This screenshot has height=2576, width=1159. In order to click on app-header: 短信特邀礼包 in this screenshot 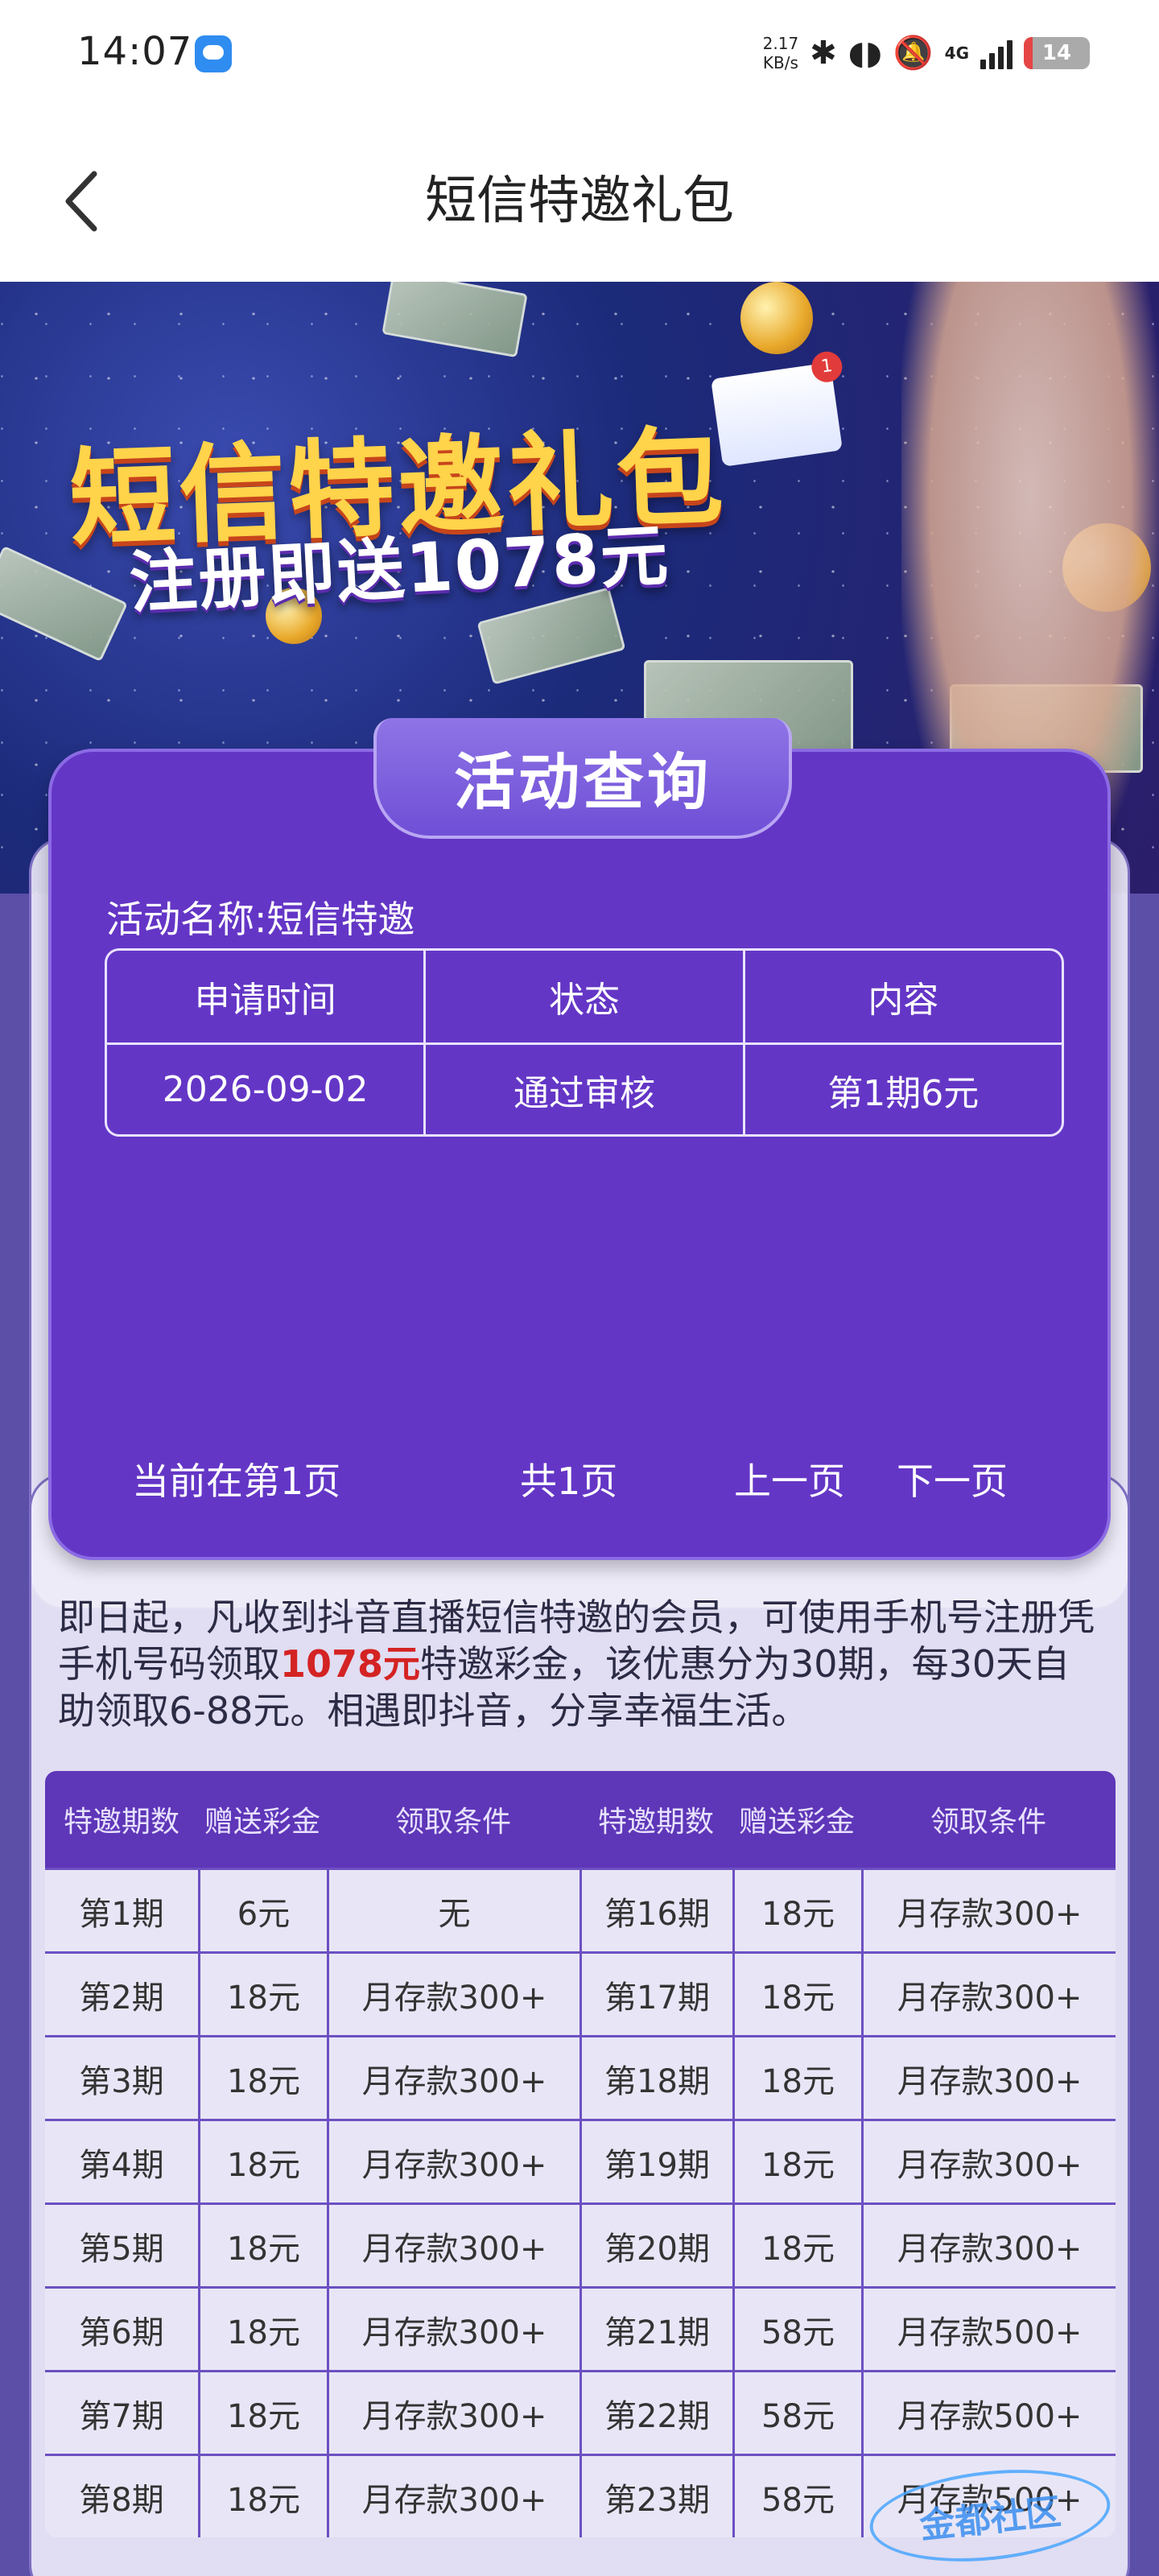, I will do `click(579, 197)`.